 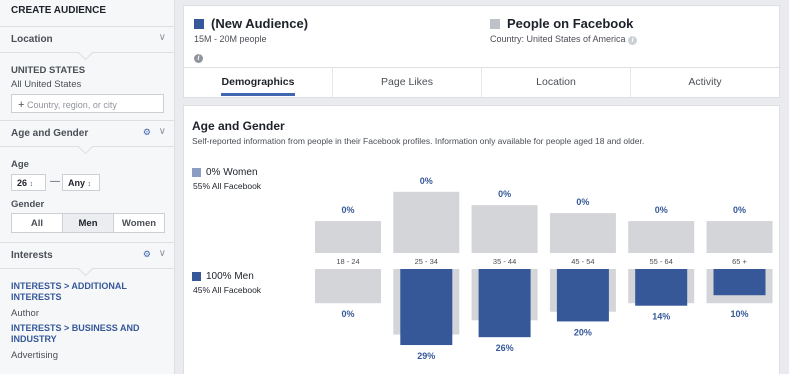 What do you see at coordinates (505, 348) in the screenshot?
I see `men-data-label: 26%` at bounding box center [505, 348].